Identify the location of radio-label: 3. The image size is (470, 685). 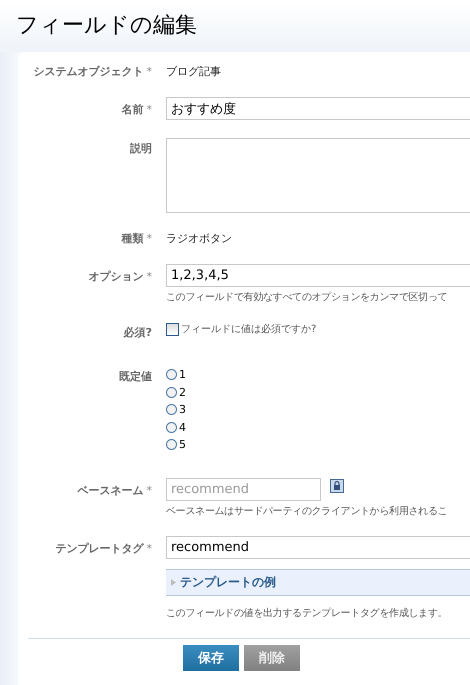
(182, 409).